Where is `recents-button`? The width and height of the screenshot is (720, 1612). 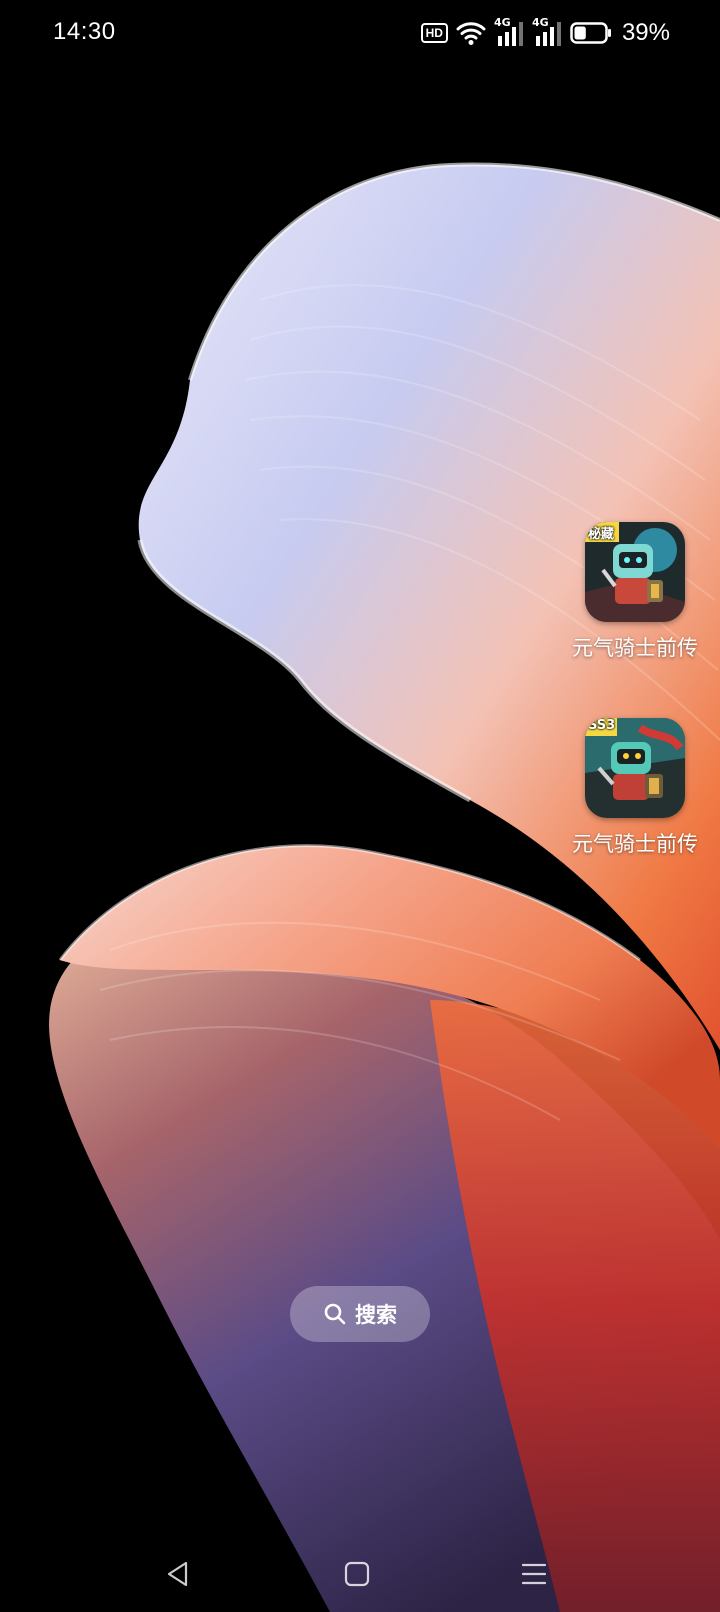
recents-button is located at coordinates (534, 1574).